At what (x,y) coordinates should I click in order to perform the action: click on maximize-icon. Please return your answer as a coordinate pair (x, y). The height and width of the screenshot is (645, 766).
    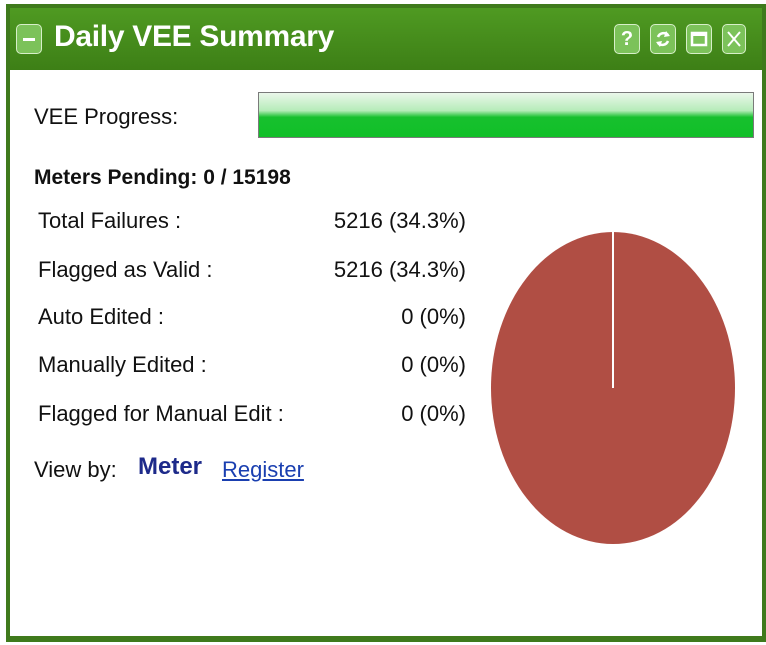
    Looking at the image, I should click on (699, 39).